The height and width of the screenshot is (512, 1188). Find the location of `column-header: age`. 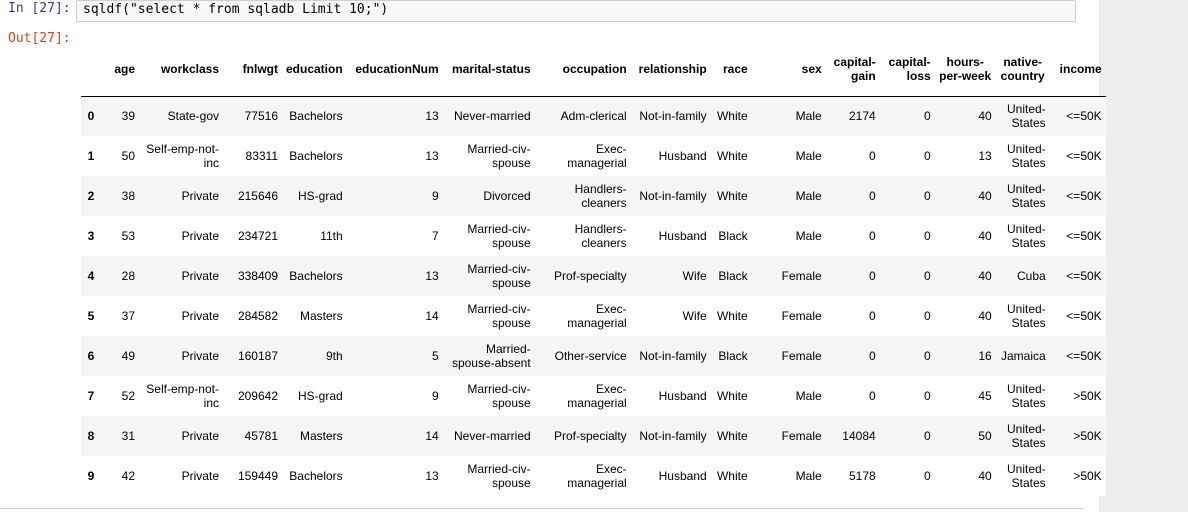

column-header: age is located at coordinates (120, 69).